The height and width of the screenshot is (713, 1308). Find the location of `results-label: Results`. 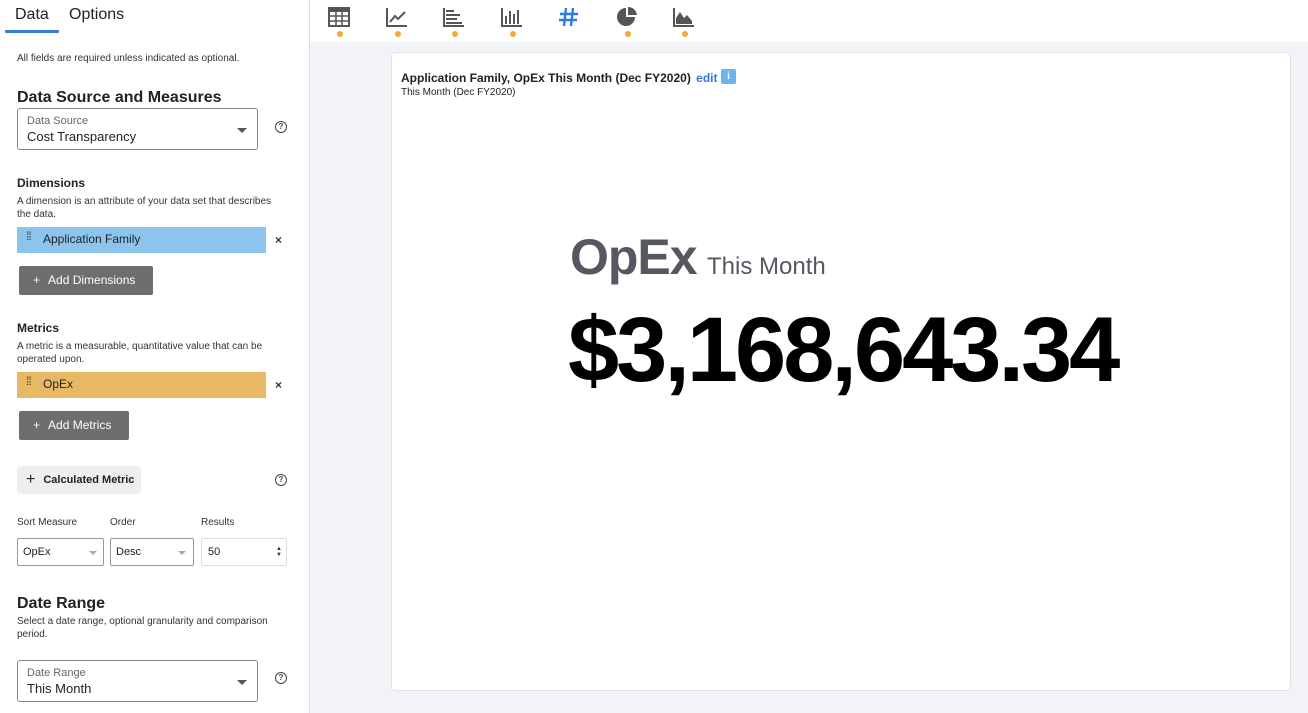

results-label: Results is located at coordinates (218, 522).